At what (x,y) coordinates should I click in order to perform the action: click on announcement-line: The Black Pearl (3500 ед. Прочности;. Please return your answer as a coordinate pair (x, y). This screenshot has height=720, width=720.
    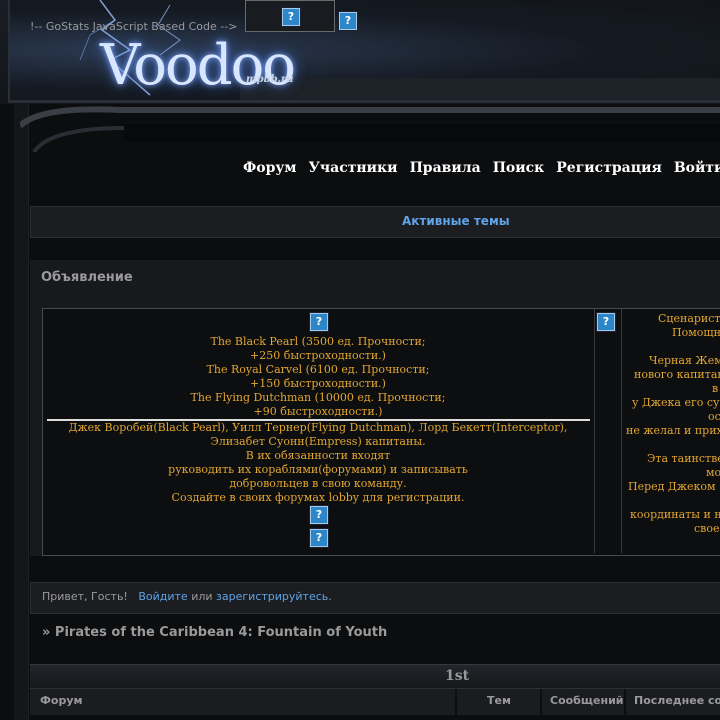
    Looking at the image, I should click on (318, 341).